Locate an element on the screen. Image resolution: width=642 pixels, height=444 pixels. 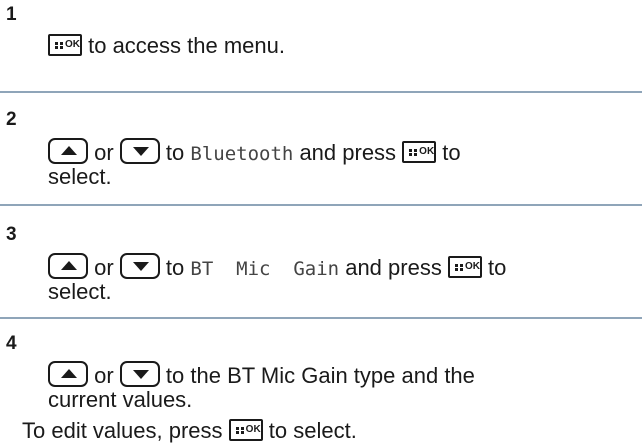
menu-item-name: Bluetooth is located at coordinates (242, 154).